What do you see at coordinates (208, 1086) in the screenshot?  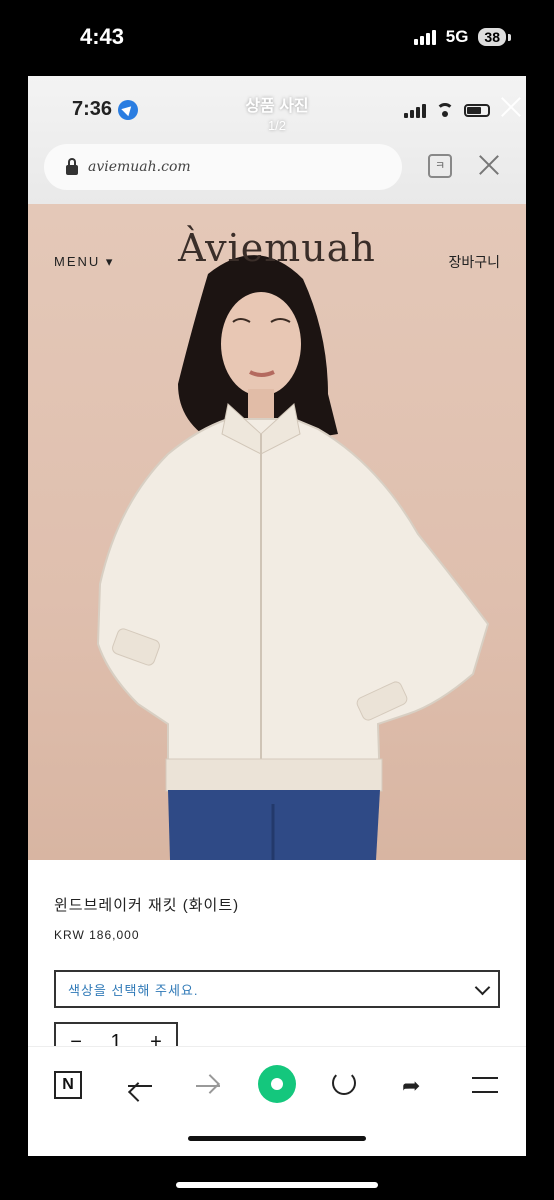 I see `forward-arrow-icon` at bounding box center [208, 1086].